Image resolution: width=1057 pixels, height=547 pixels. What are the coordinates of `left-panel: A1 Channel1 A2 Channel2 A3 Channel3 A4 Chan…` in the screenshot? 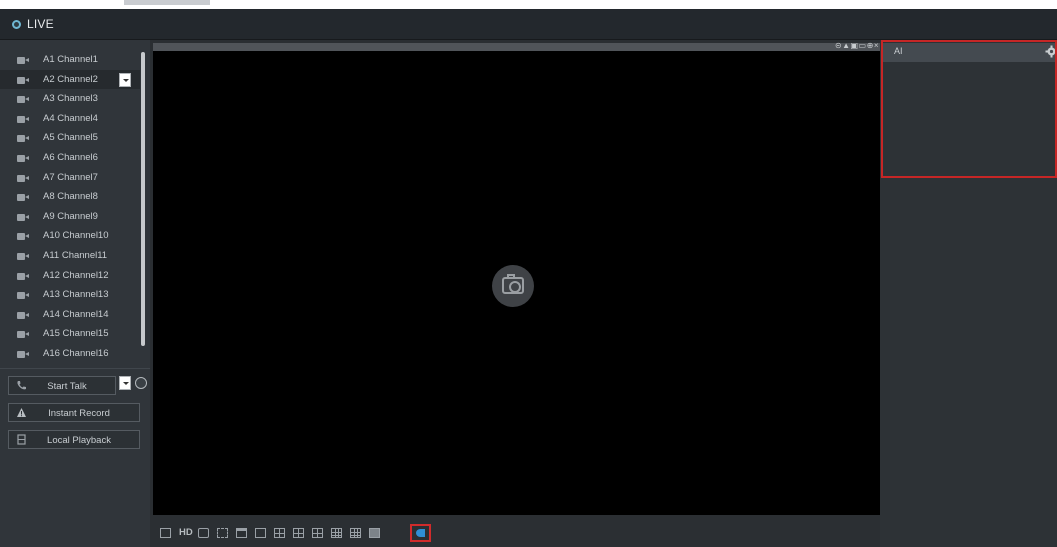 It's located at (75, 293).